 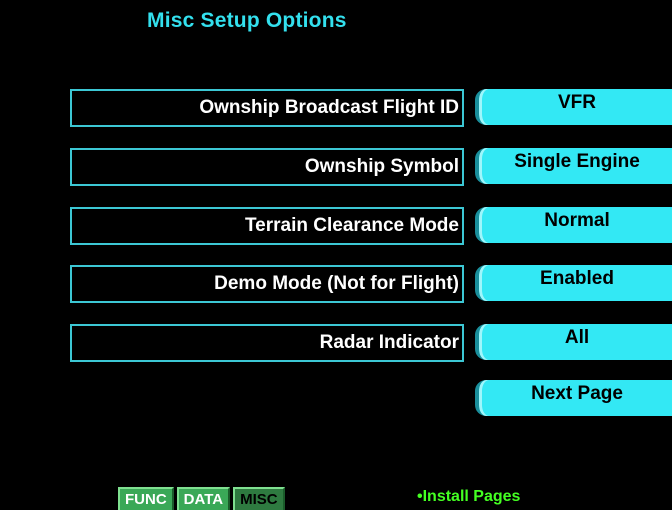 What do you see at coordinates (267, 108) in the screenshot?
I see `option-label: Ownship Broadcast Flight ID` at bounding box center [267, 108].